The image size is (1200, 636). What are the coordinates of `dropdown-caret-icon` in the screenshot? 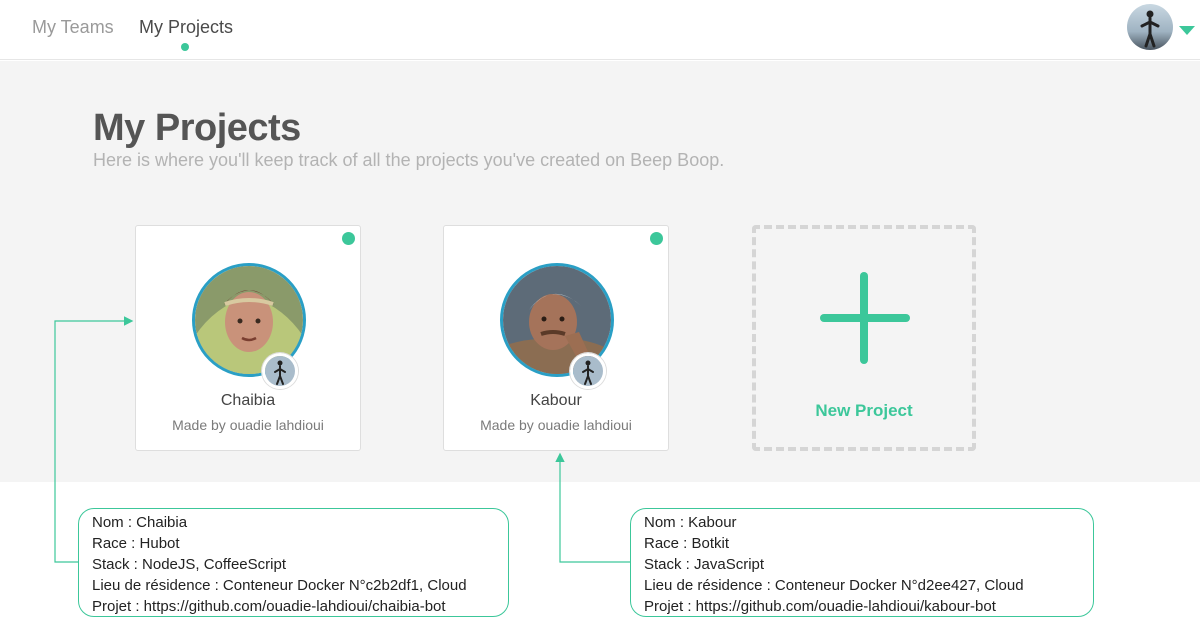 It's located at (1187, 30).